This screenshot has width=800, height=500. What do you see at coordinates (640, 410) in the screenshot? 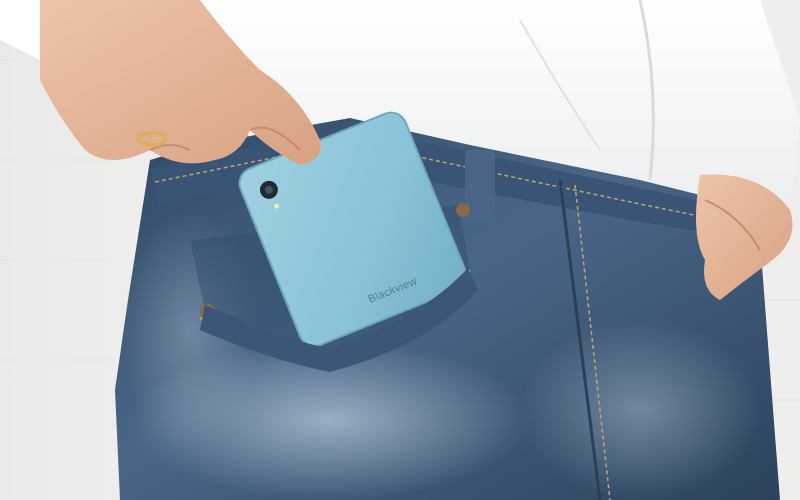
I see `jeans-fade` at bounding box center [640, 410].